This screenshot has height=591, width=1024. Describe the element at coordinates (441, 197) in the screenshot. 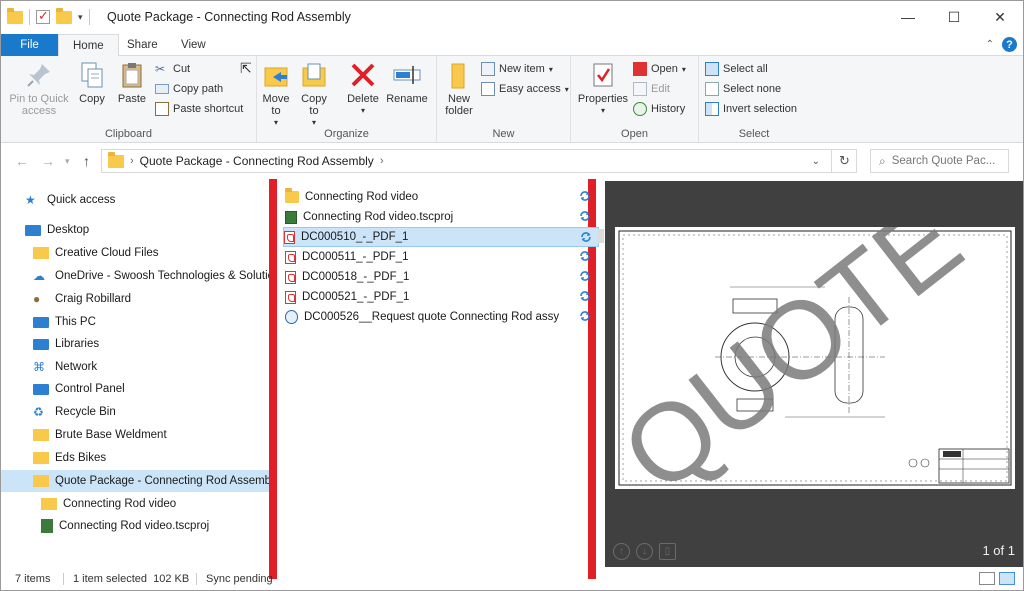

I see `file-row: Connecting Rod video` at that location.